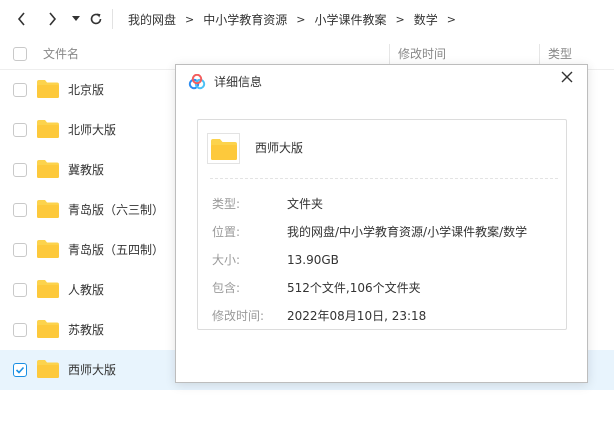  Describe the element at coordinates (238, 316) in the screenshot. I see `info-key: 修改时间:` at that location.